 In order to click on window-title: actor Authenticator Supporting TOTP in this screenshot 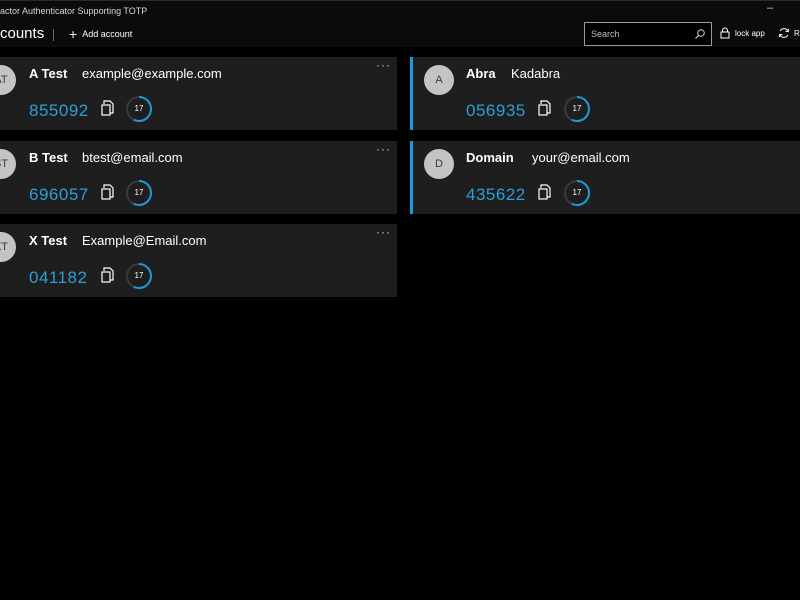, I will do `click(74, 11)`.